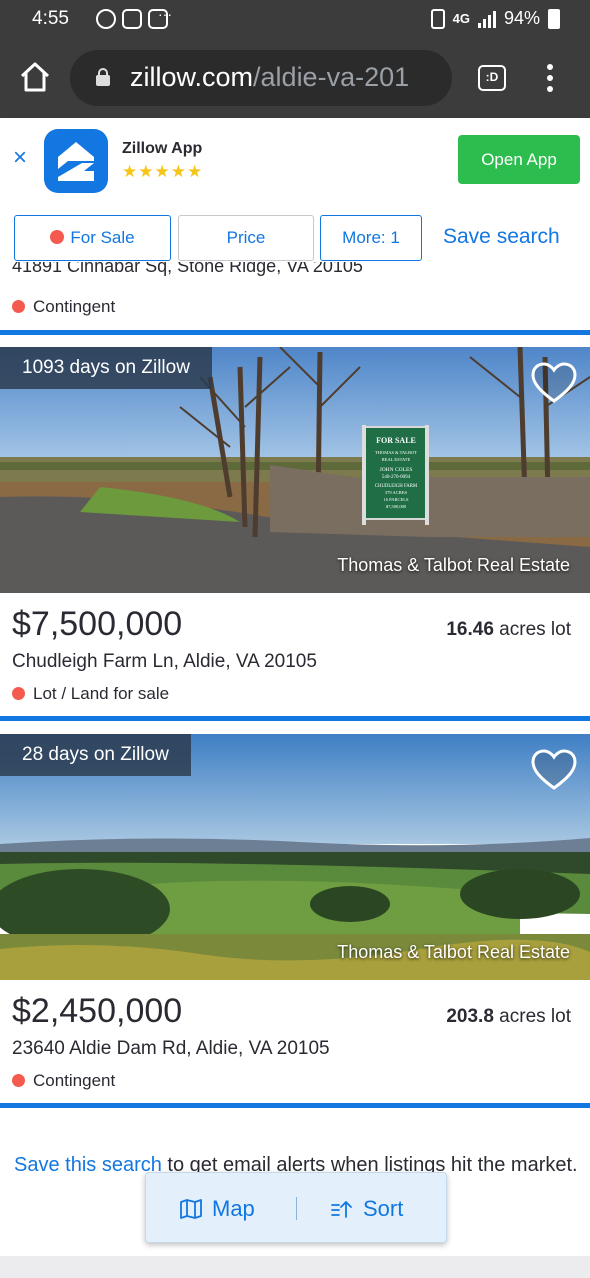 This screenshot has width=590, height=1278. I want to click on sign-line-2: THOMAS & TALBOT, so click(396, 452).